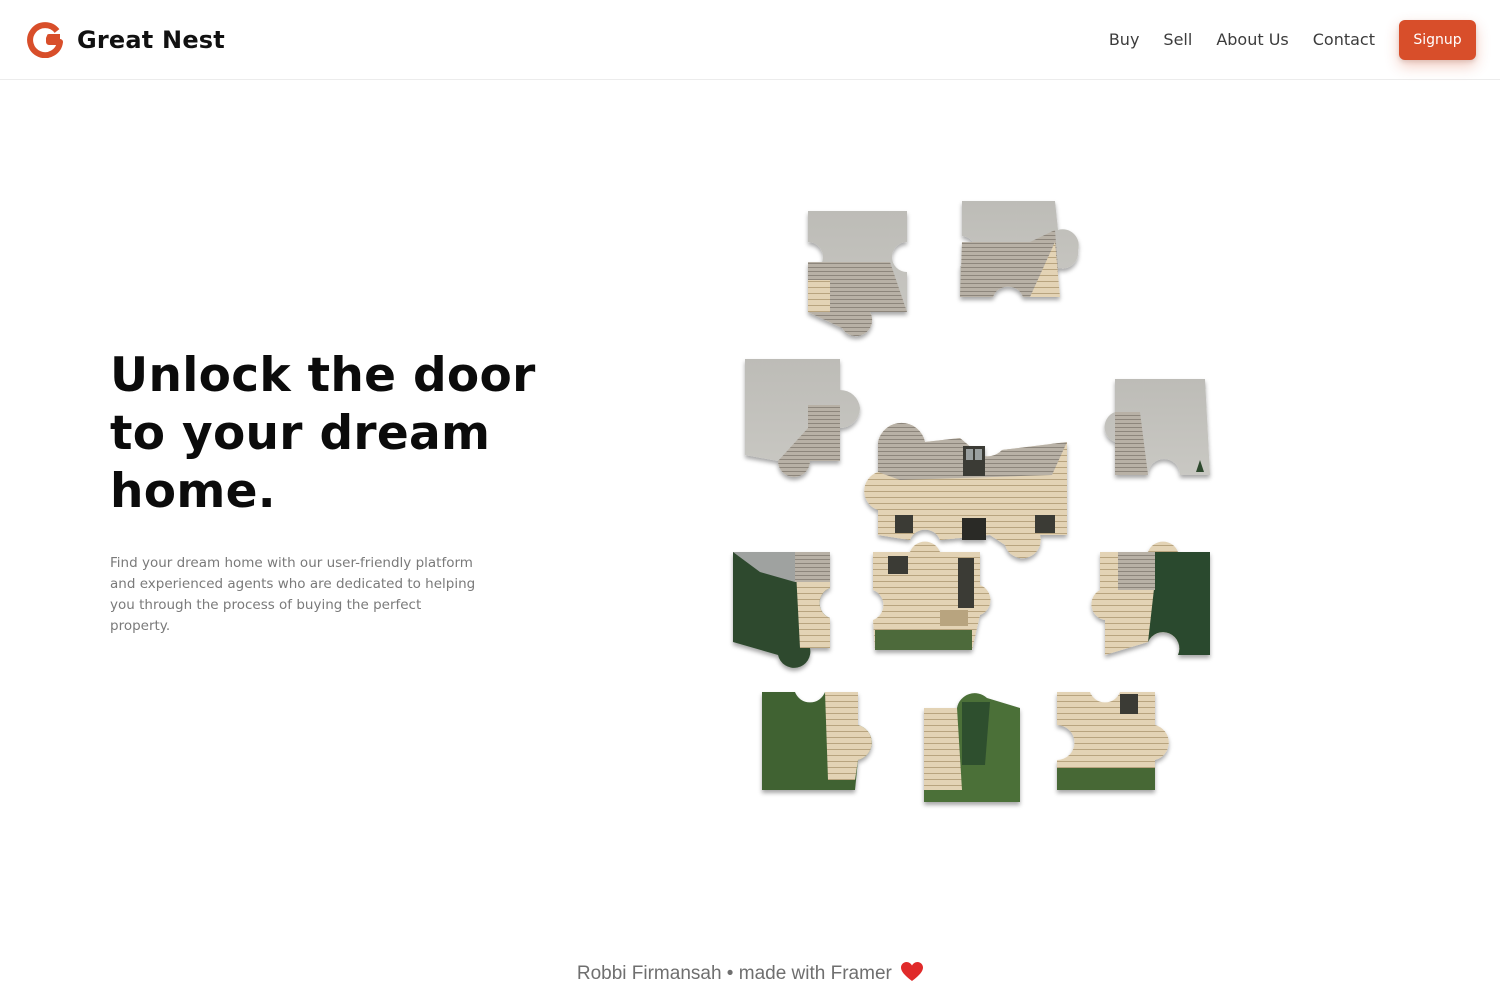 The image size is (1500, 1000). I want to click on nav-about-us: About Us, so click(1252, 39).